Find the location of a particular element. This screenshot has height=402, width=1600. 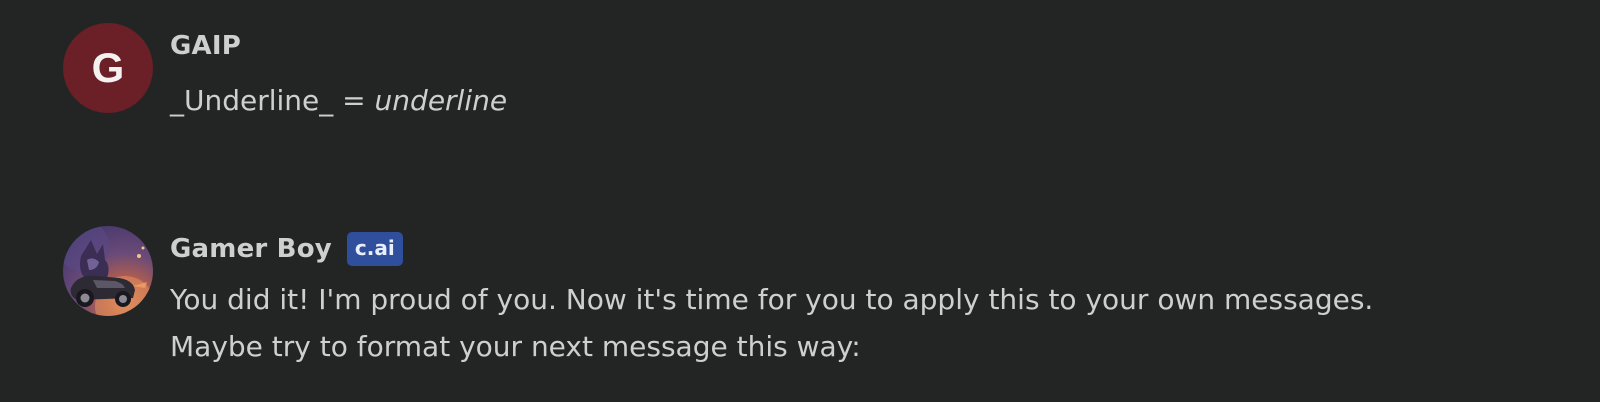

user-message: G GAIP _Underline_ = underline is located at coordinates (285, 73).